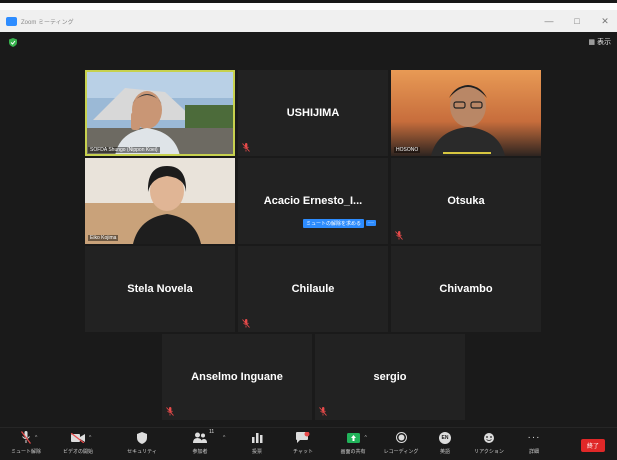 The height and width of the screenshot is (460, 617). What do you see at coordinates (103, 238) in the screenshot?
I see `participant-name-tag: Eiko Kojima` at bounding box center [103, 238].